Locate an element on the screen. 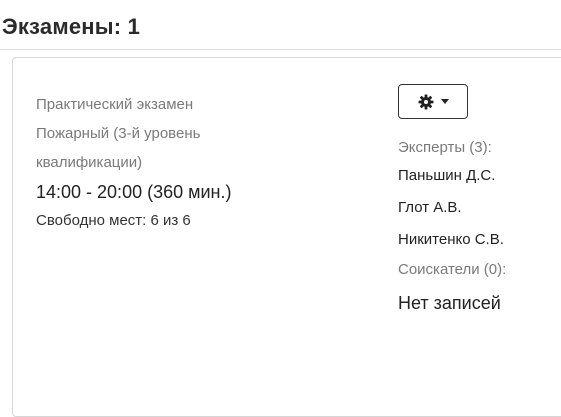 Image resolution: width=561 pixels, height=417 pixels. exam-actions-dropdown-button is located at coordinates (433, 101).